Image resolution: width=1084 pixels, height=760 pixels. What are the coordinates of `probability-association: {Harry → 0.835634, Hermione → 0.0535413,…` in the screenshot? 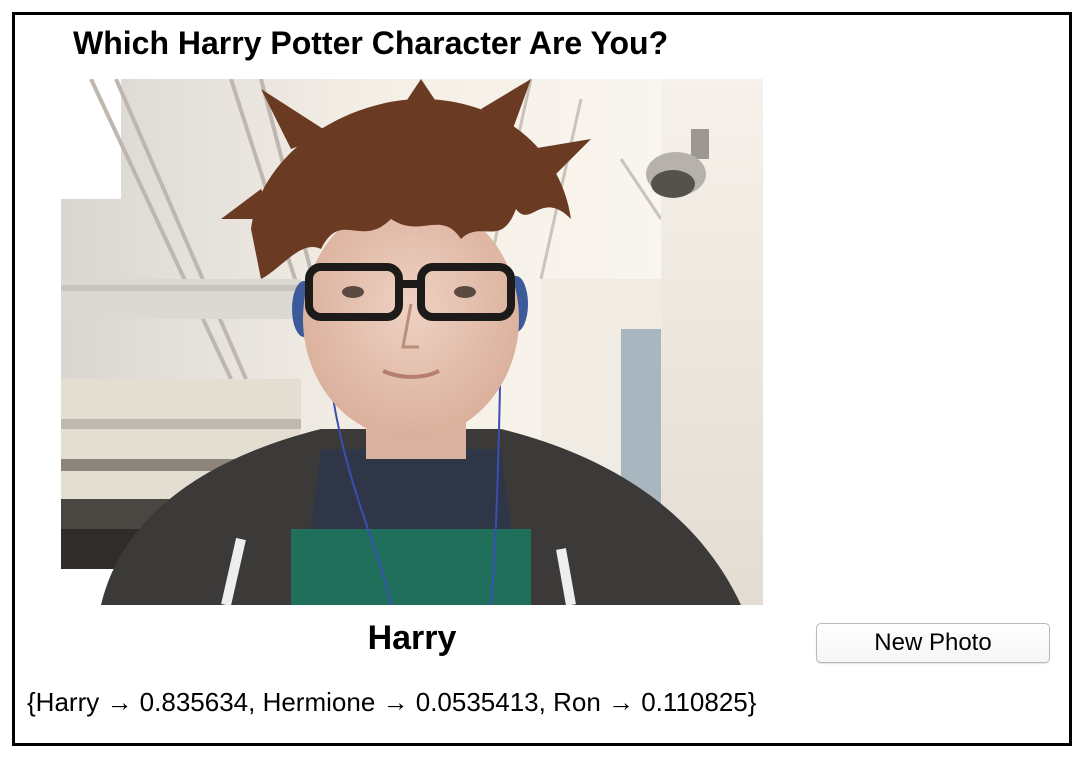 It's located at (392, 702).